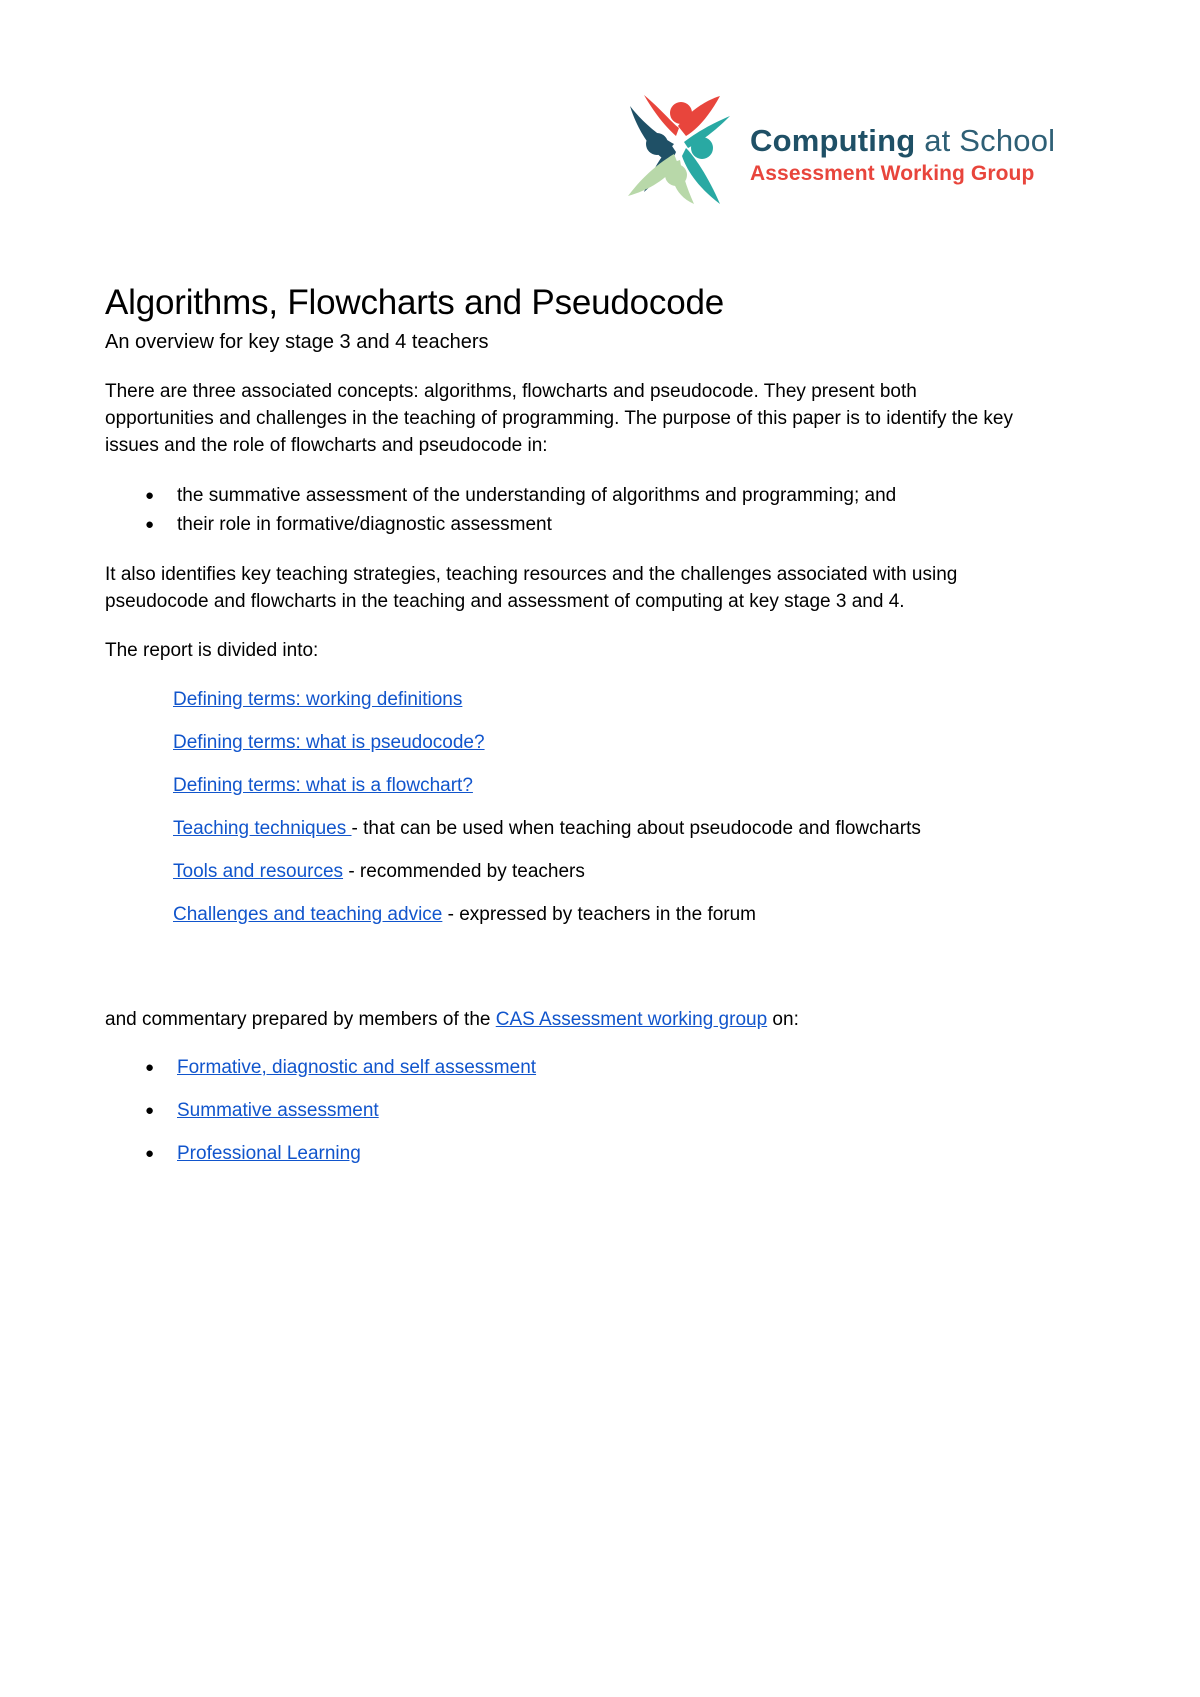  What do you see at coordinates (212, 650) in the screenshot?
I see `report-divided-into-label: The report is divided into:` at bounding box center [212, 650].